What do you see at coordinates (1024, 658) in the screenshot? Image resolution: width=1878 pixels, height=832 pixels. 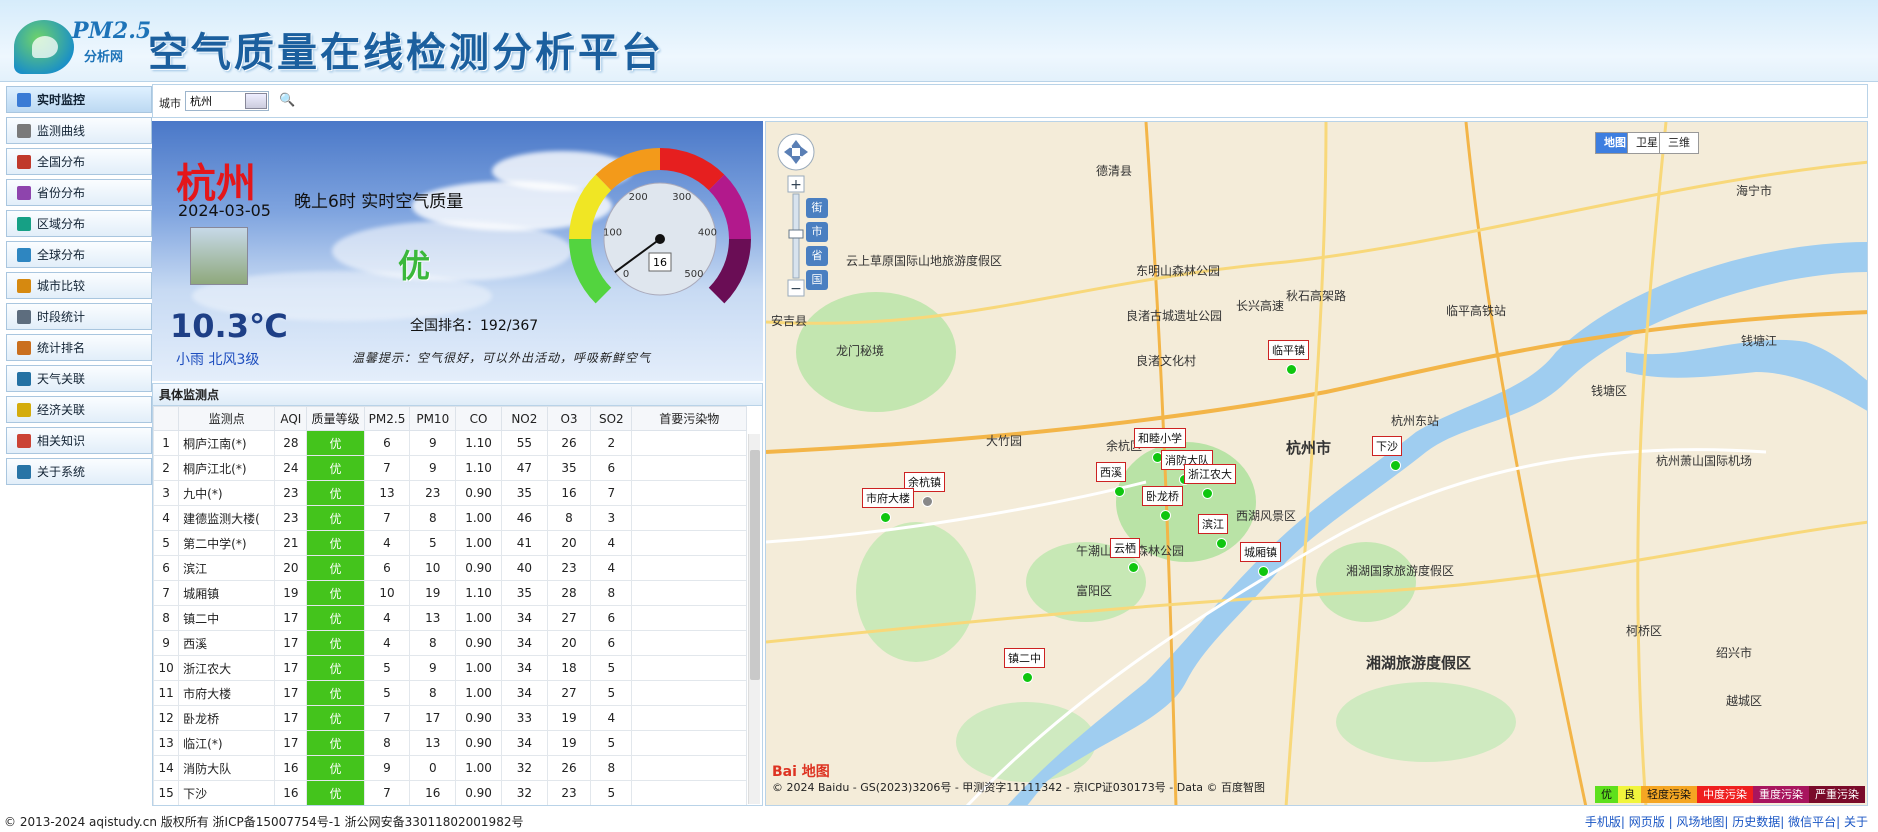 I see `map-station-label: 镇二中` at bounding box center [1024, 658].